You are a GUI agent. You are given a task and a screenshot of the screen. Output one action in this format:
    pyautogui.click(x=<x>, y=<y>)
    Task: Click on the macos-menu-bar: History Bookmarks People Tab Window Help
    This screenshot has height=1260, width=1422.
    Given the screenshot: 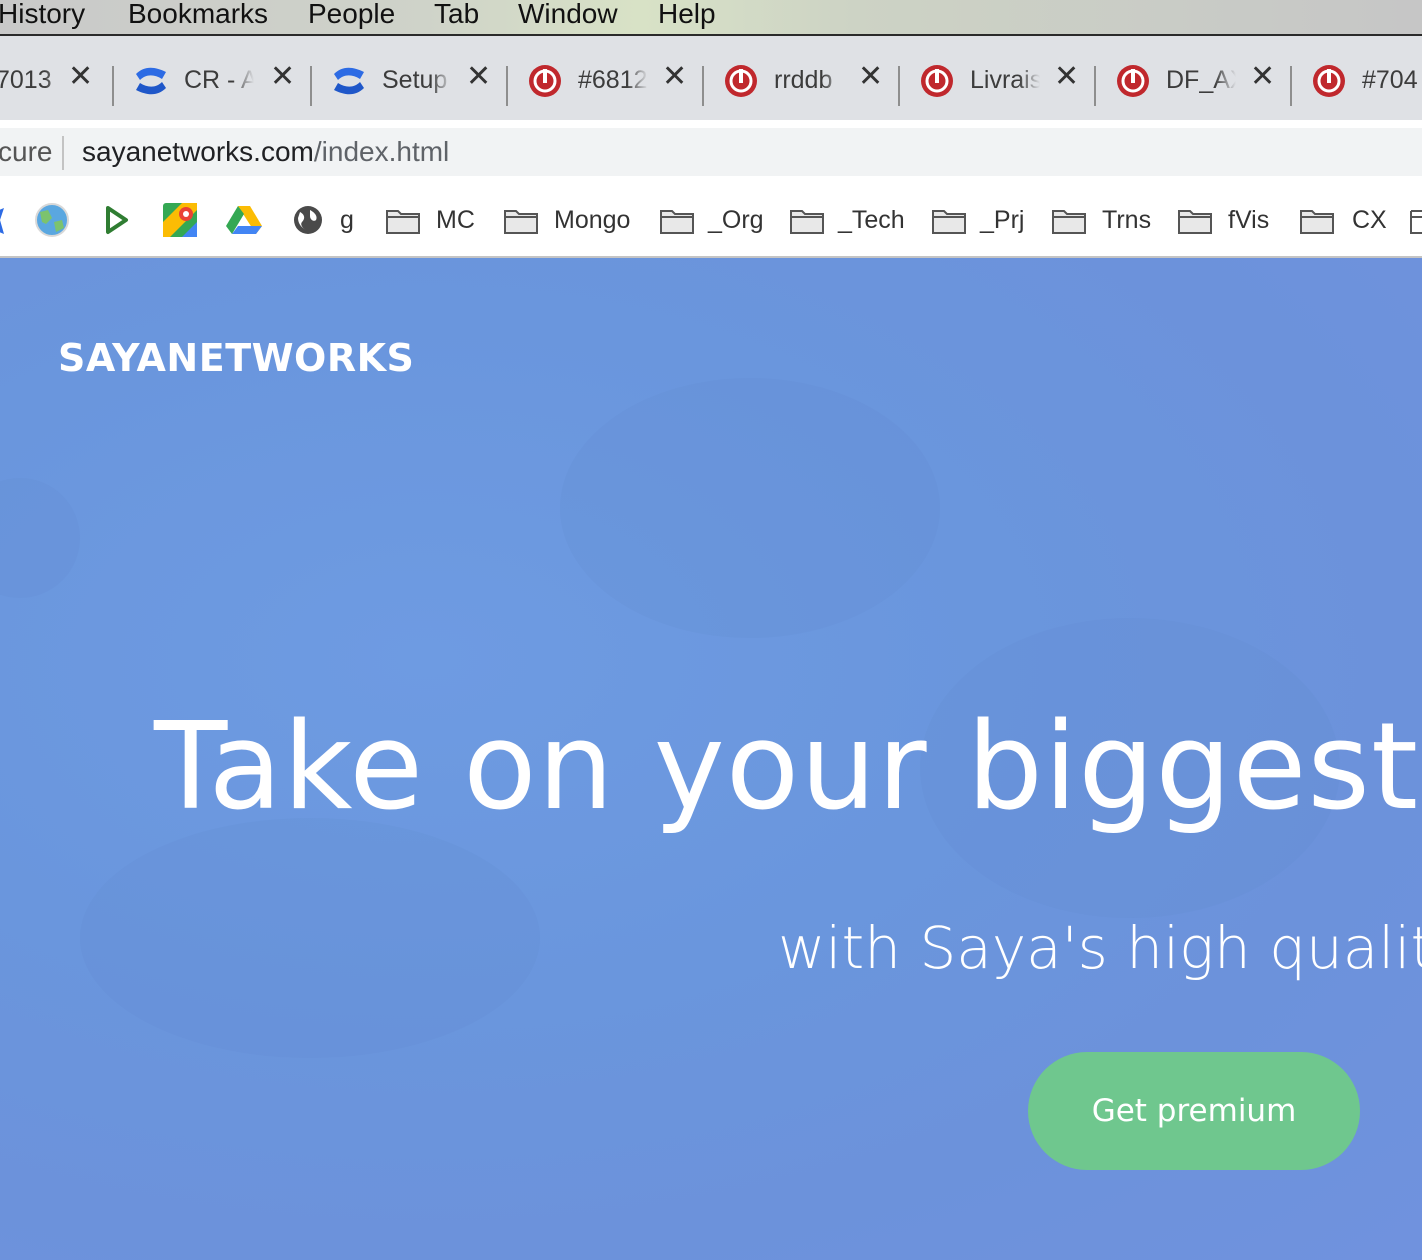 What is the action you would take?
    pyautogui.click(x=711, y=18)
    